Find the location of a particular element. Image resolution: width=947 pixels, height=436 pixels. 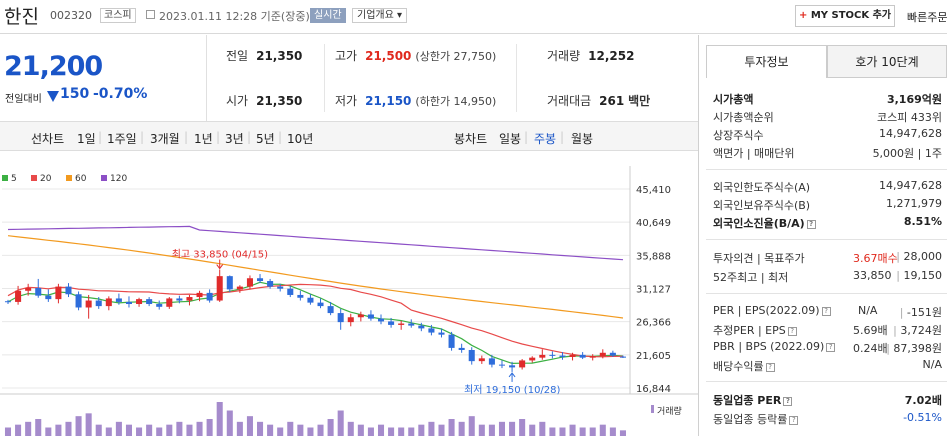

legend-label: 20 is located at coordinates (46, 179).